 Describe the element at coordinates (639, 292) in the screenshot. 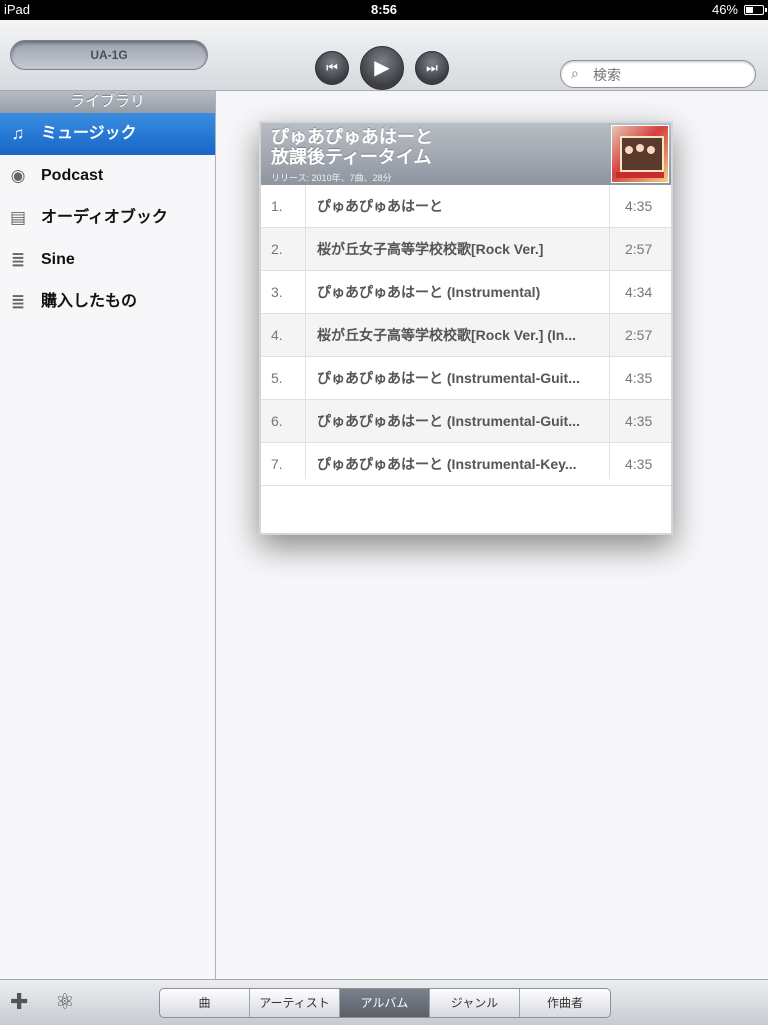

I see `track-duration: 4:34` at that location.